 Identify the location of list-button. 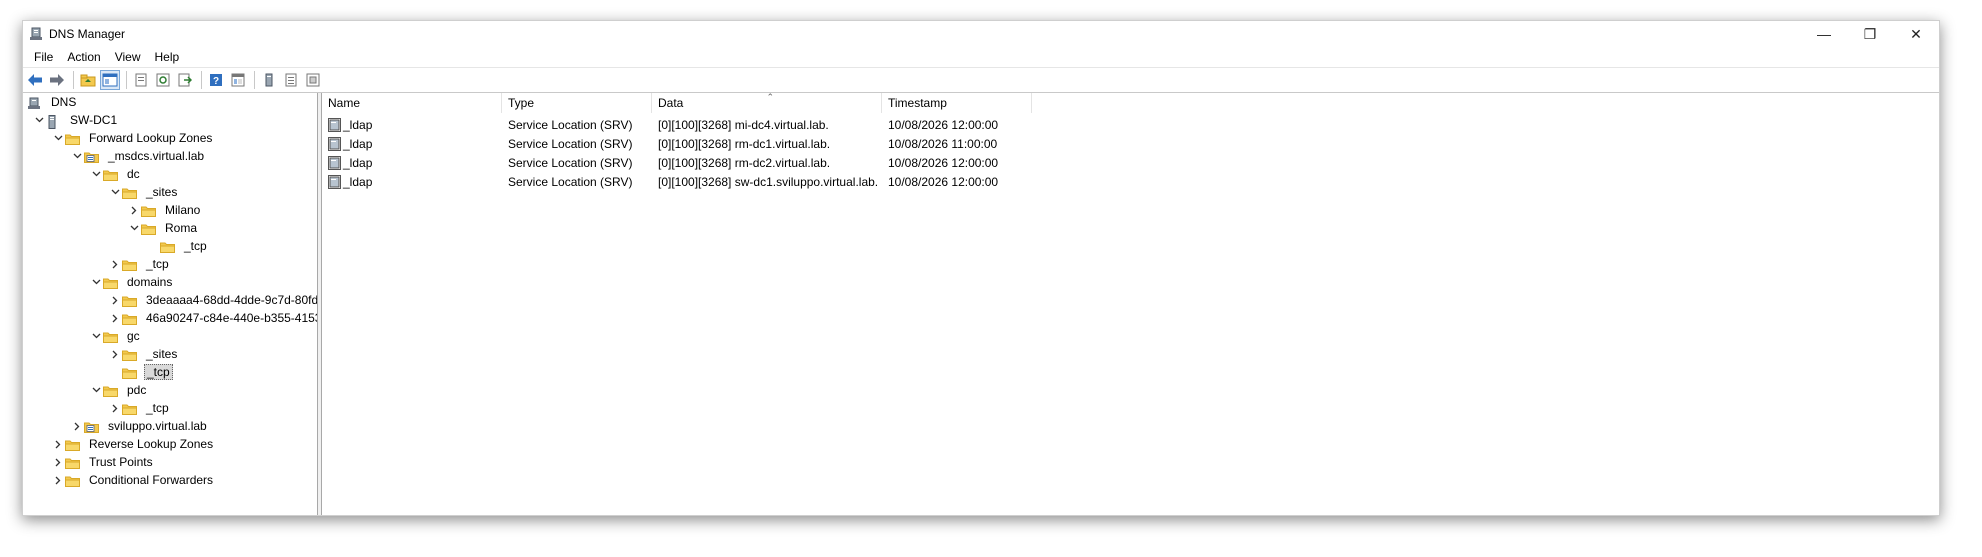
(291, 80).